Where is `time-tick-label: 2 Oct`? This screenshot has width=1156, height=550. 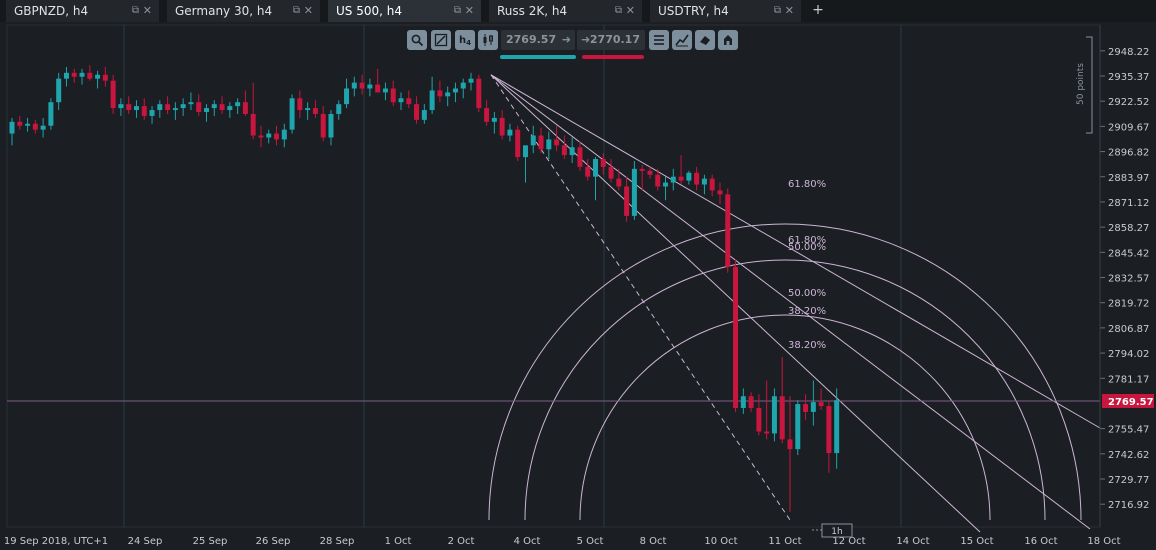
time-tick-label: 2 Oct is located at coordinates (461, 541).